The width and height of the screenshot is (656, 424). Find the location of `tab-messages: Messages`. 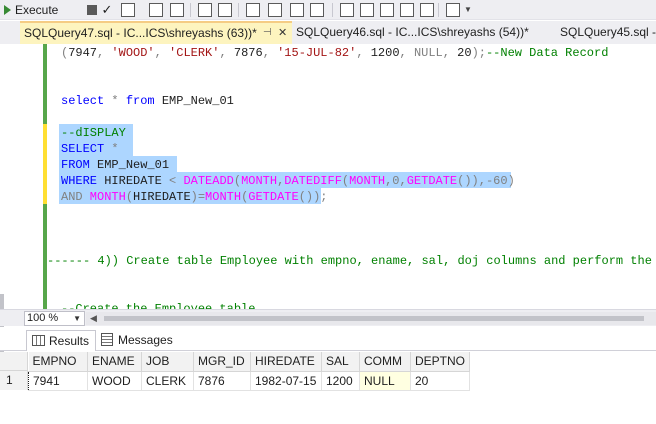

tab-messages: Messages is located at coordinates (137, 340).